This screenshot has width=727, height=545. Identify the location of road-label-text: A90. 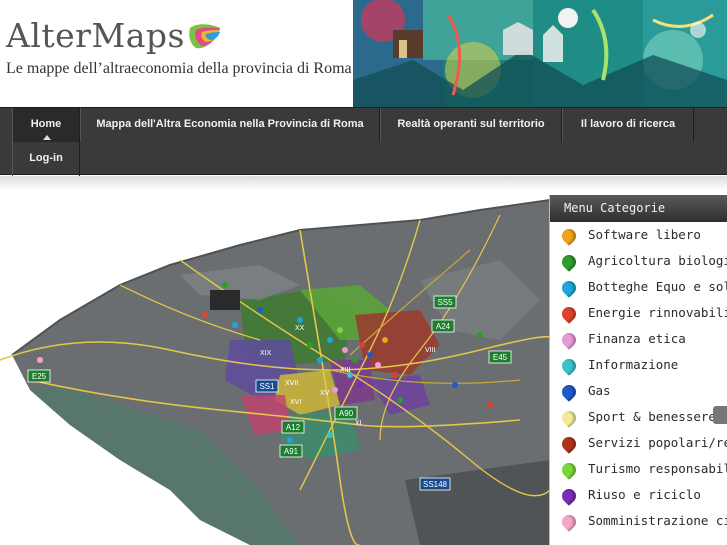
(346, 413).